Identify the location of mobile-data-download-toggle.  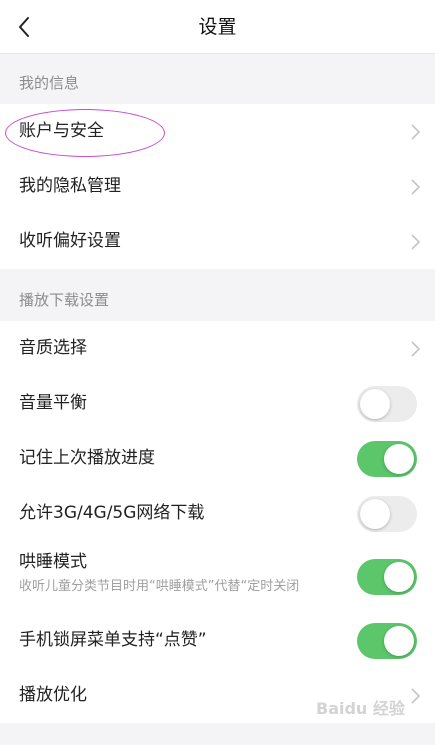
(387, 513).